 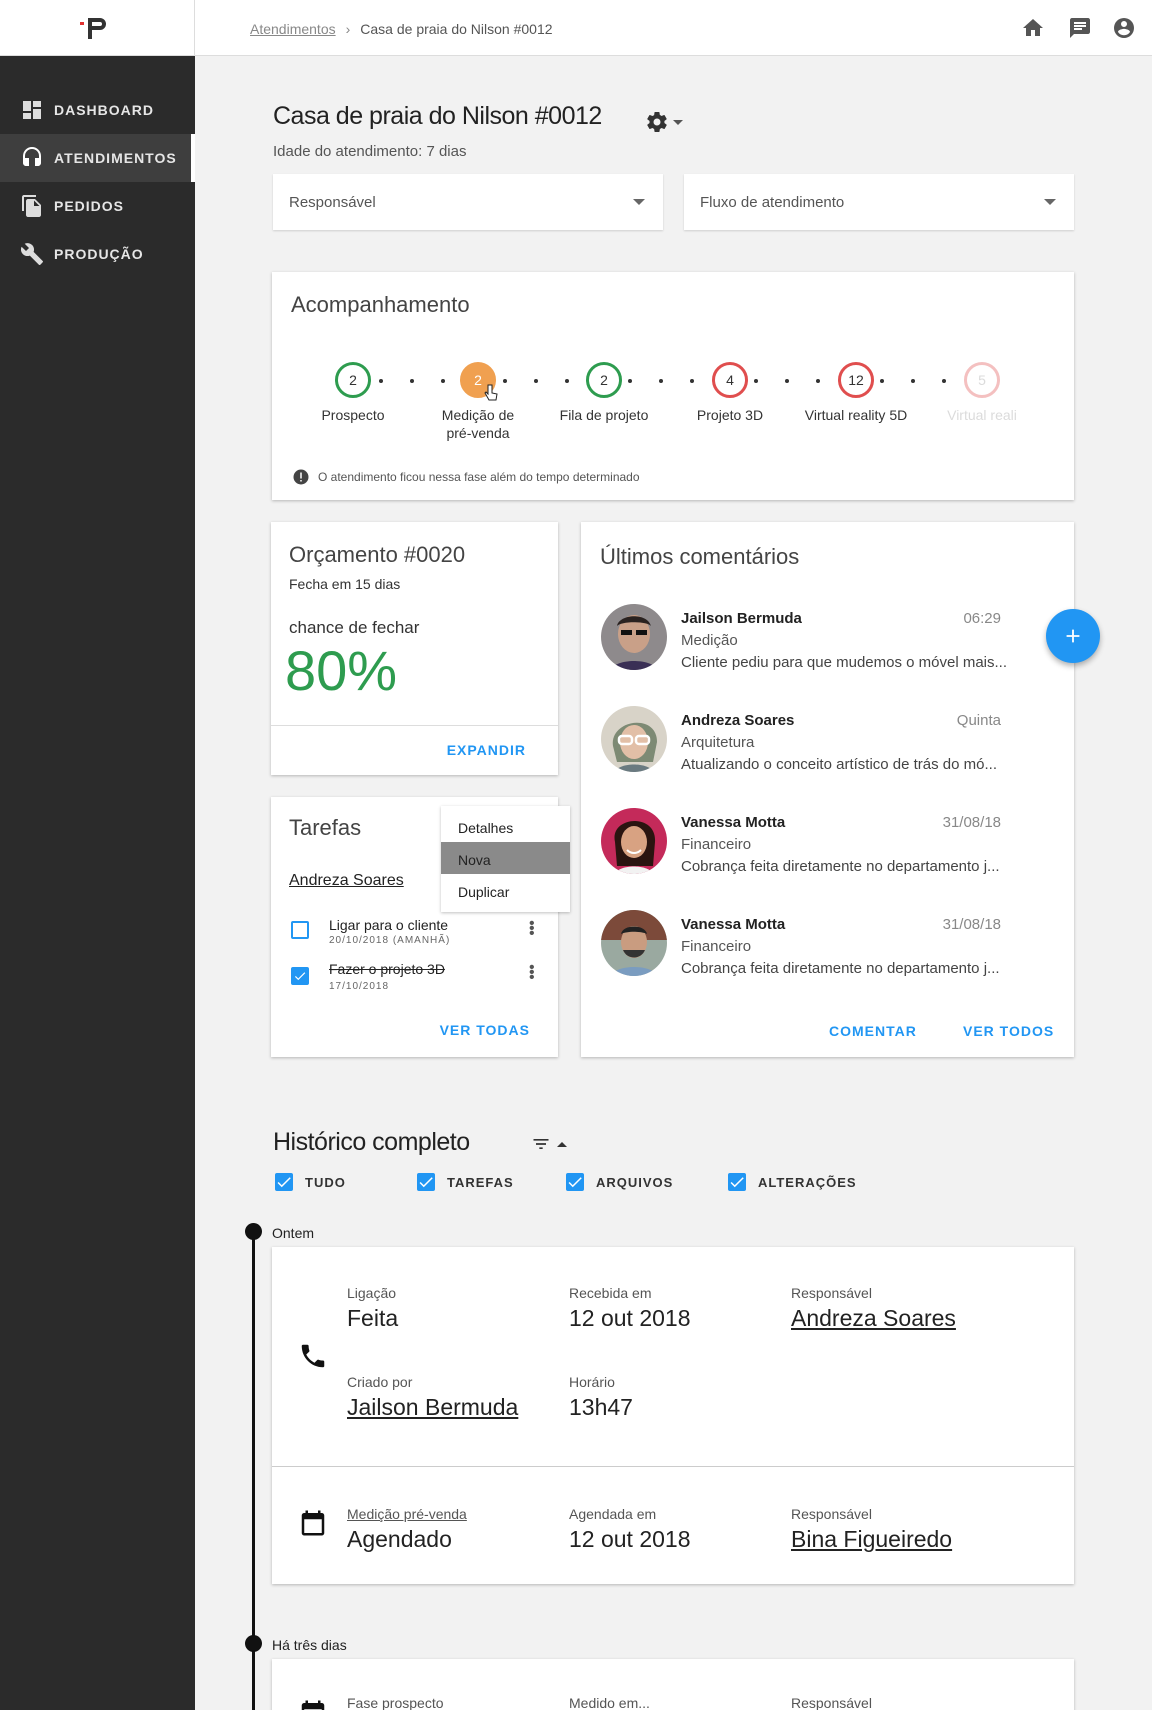 I want to click on sidebar-item-dashboard: DASHBOARD, so click(x=97, y=110).